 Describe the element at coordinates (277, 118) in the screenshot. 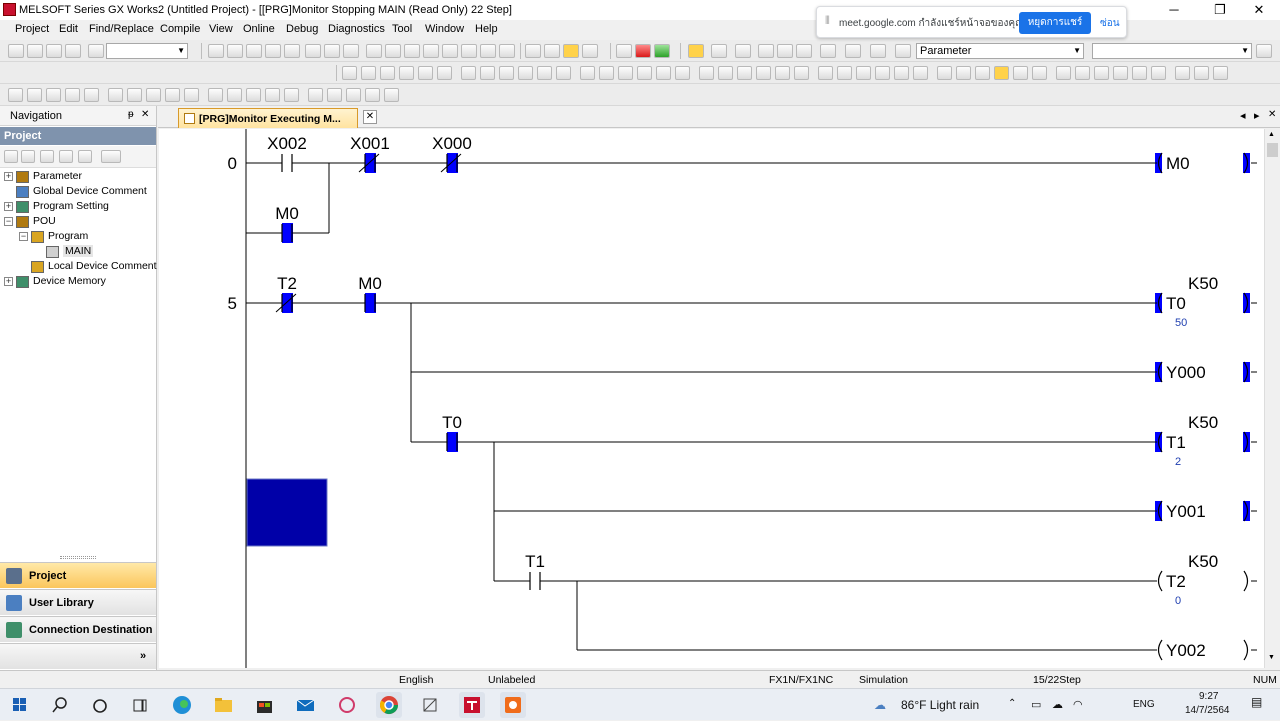

I see `tab-main-monitor: [PRG]Monitor Executing M... ✕` at that location.